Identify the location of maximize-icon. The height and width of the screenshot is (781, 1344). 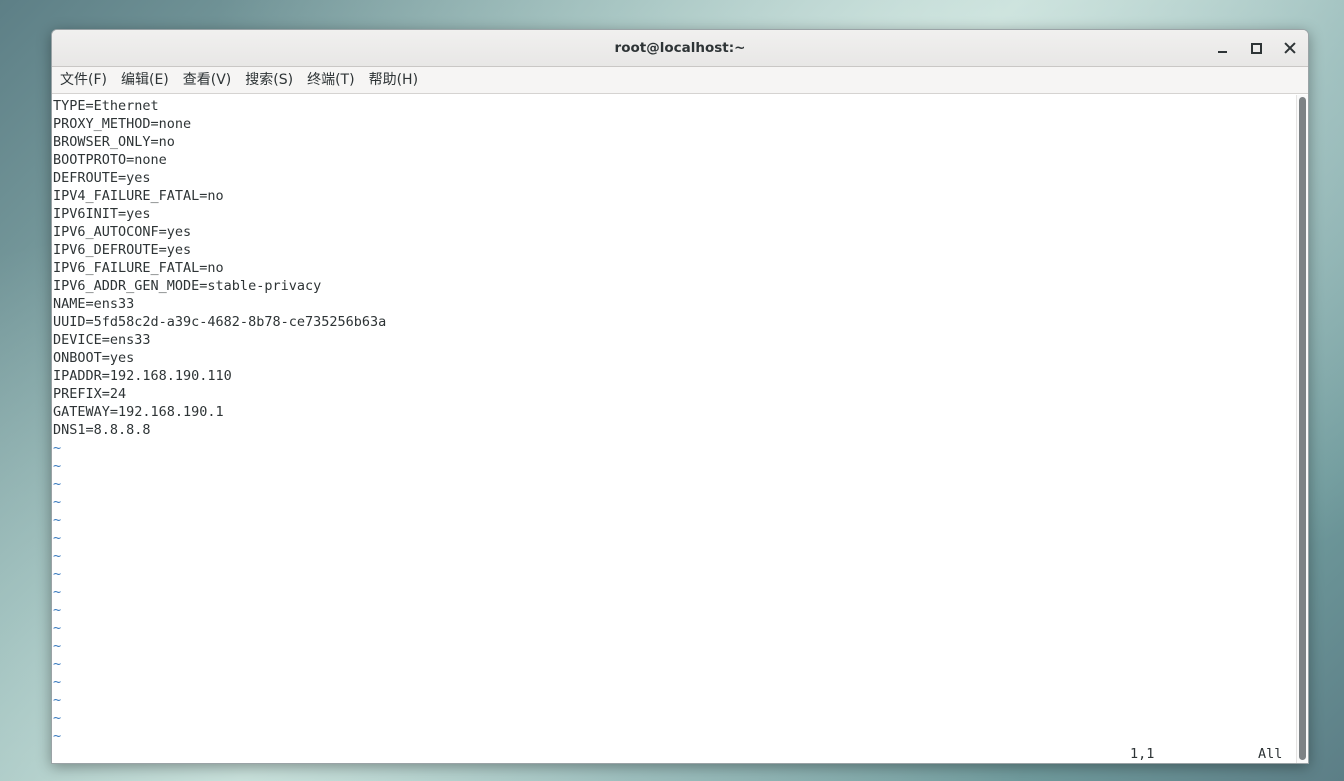
(1256, 48).